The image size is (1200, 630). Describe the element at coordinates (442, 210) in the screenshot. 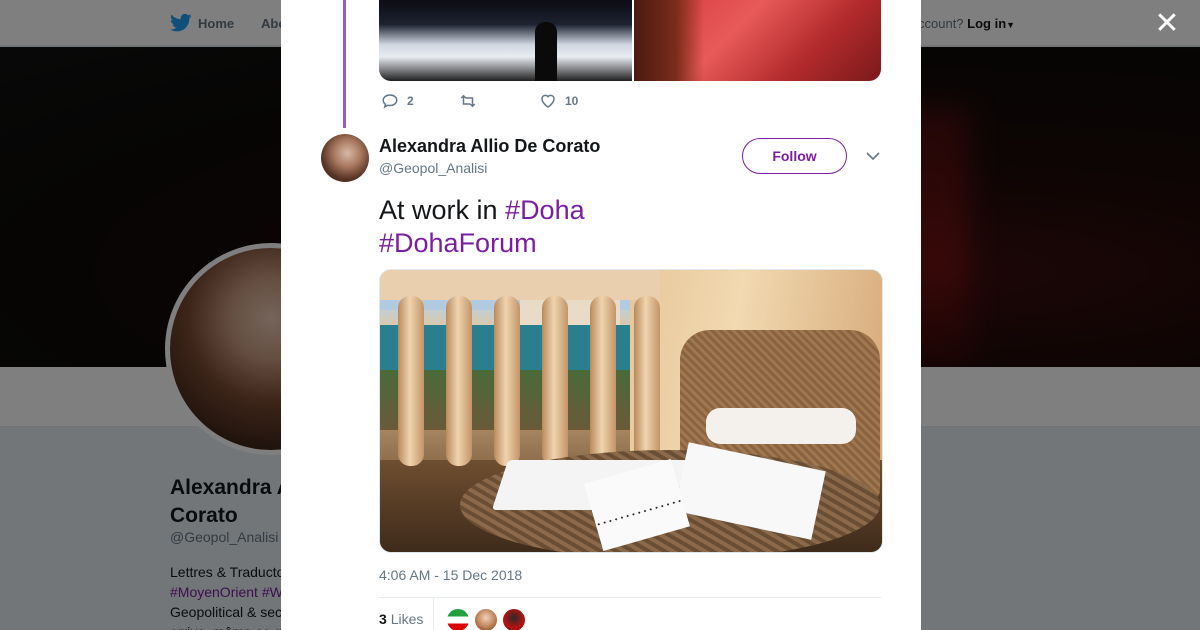

I see `tweet-text-prefix: At work in` at that location.